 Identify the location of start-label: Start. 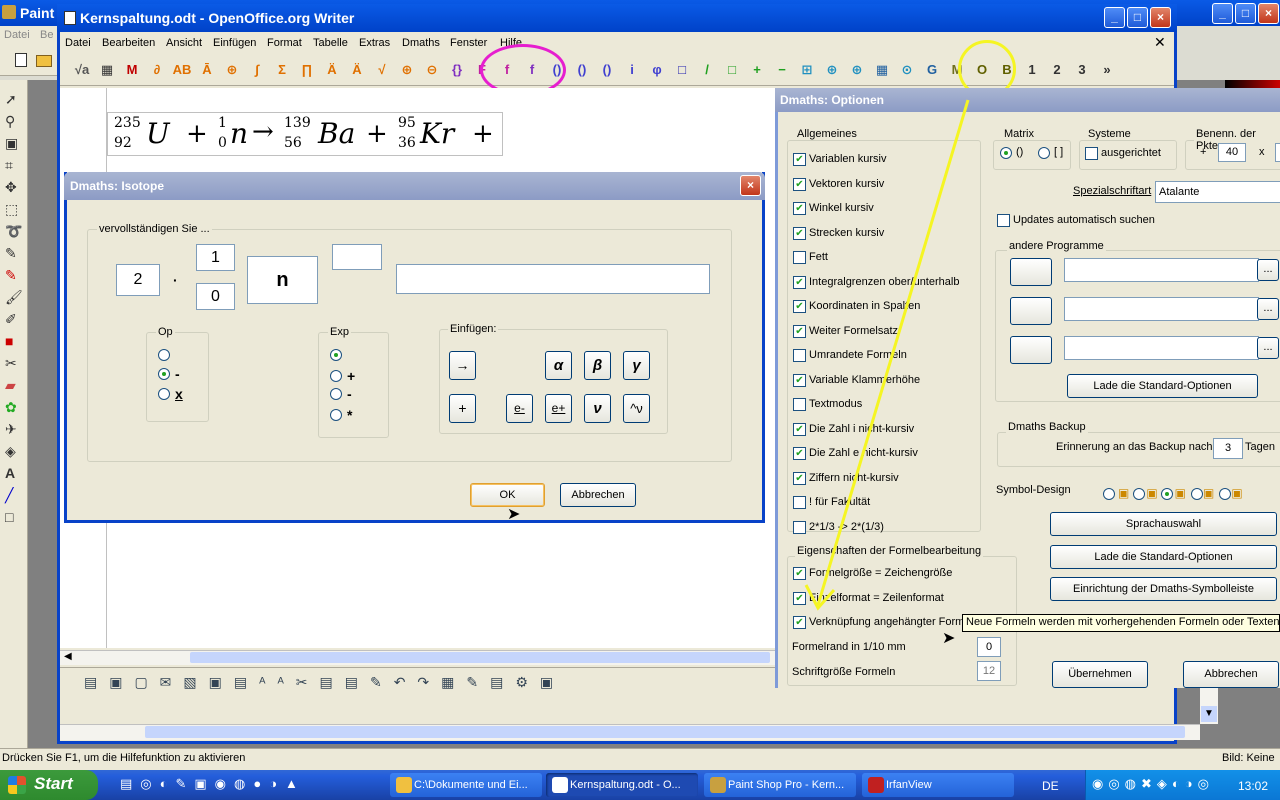
(53, 783).